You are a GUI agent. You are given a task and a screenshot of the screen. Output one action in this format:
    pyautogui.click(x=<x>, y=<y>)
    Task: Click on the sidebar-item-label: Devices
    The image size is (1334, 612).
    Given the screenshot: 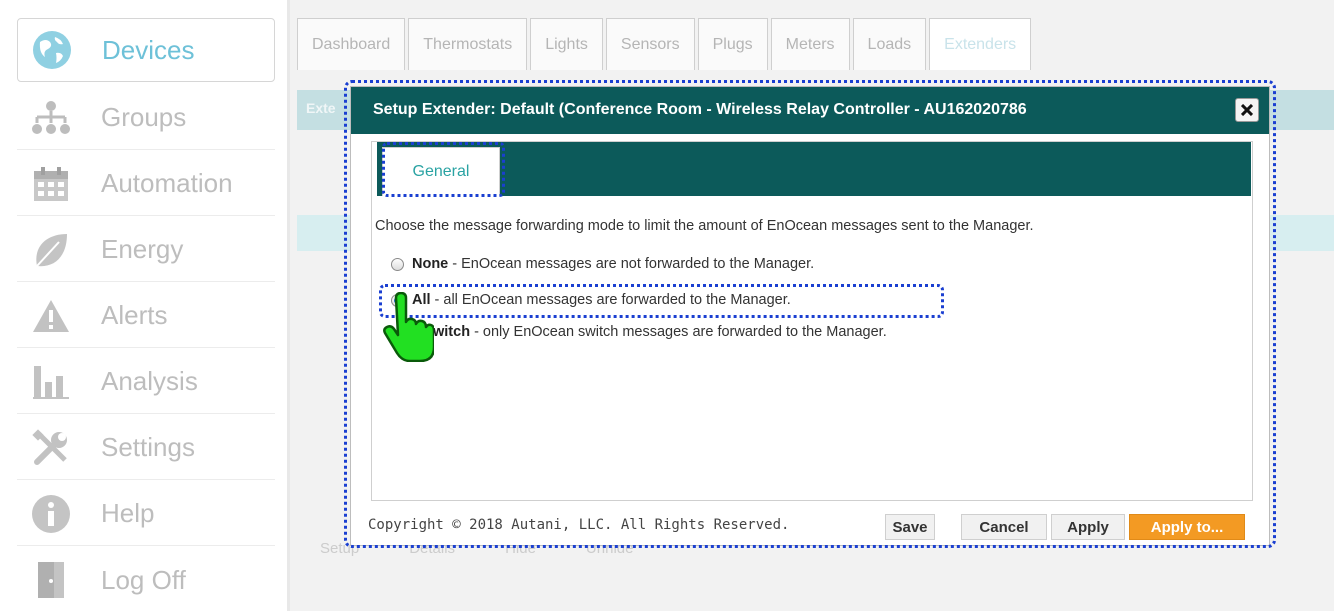 What is the action you would take?
    pyautogui.click(x=148, y=49)
    